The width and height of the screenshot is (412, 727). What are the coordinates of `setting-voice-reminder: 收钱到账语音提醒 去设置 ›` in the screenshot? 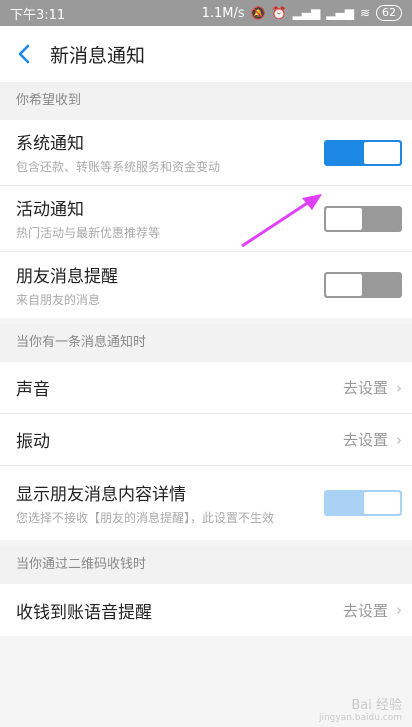 It's located at (206, 610).